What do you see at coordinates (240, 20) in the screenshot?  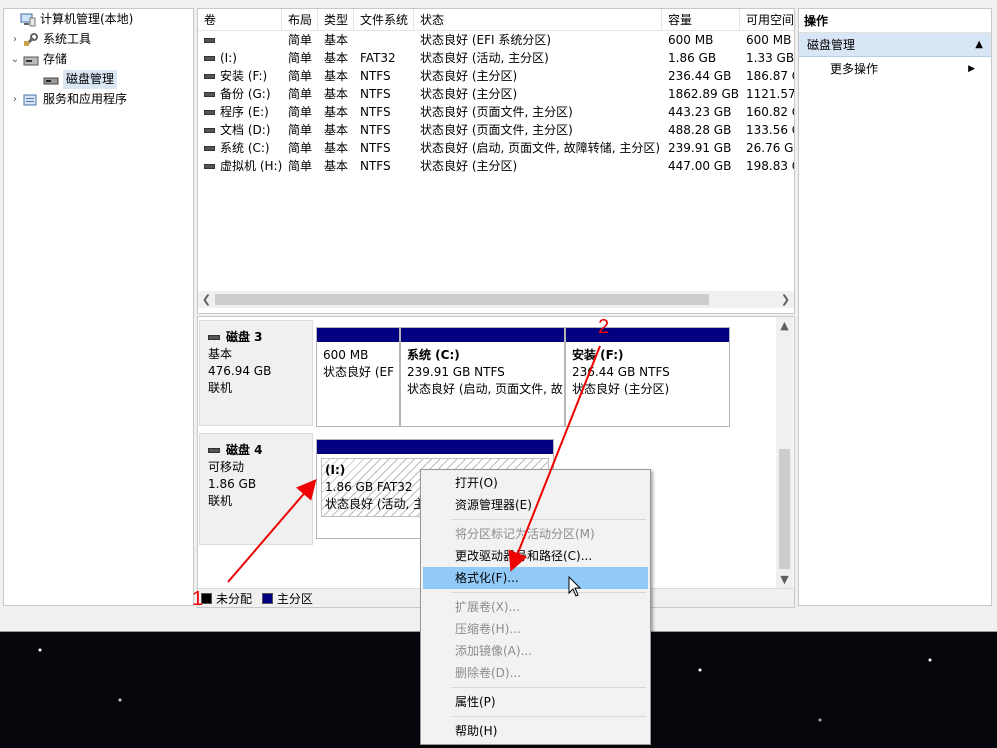 I see `column-header-volume: 卷` at bounding box center [240, 20].